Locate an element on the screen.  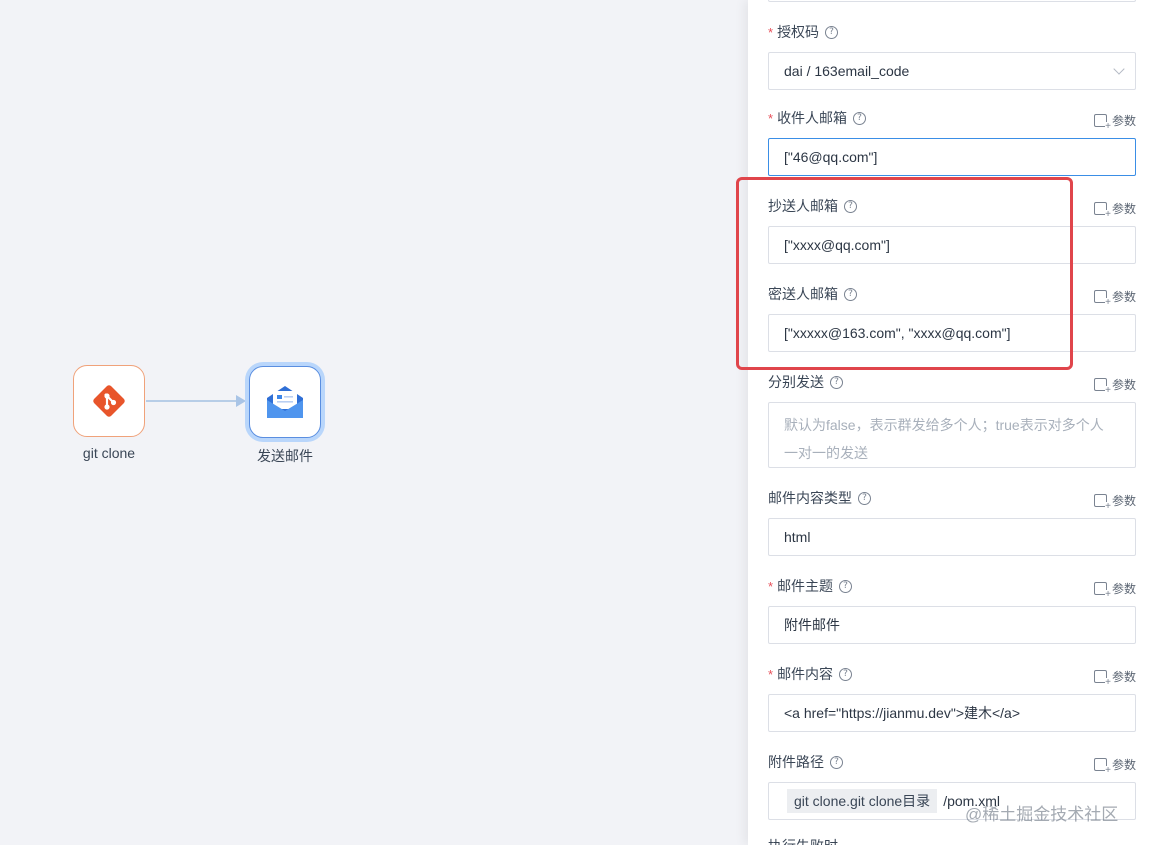
field-header: * 邮件主题 ? 参数 is located at coordinates (952, 588).